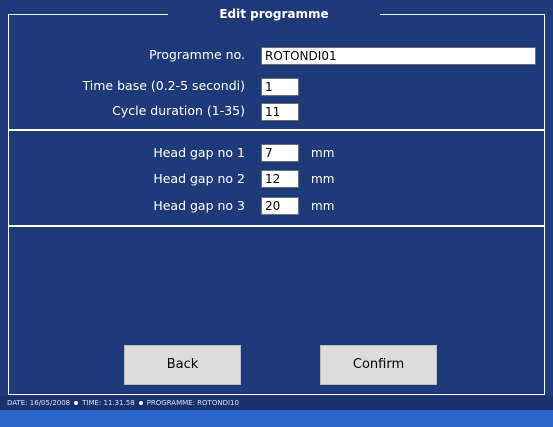 The height and width of the screenshot is (427, 553). I want to click on cycle-duration-input, so click(280, 112).